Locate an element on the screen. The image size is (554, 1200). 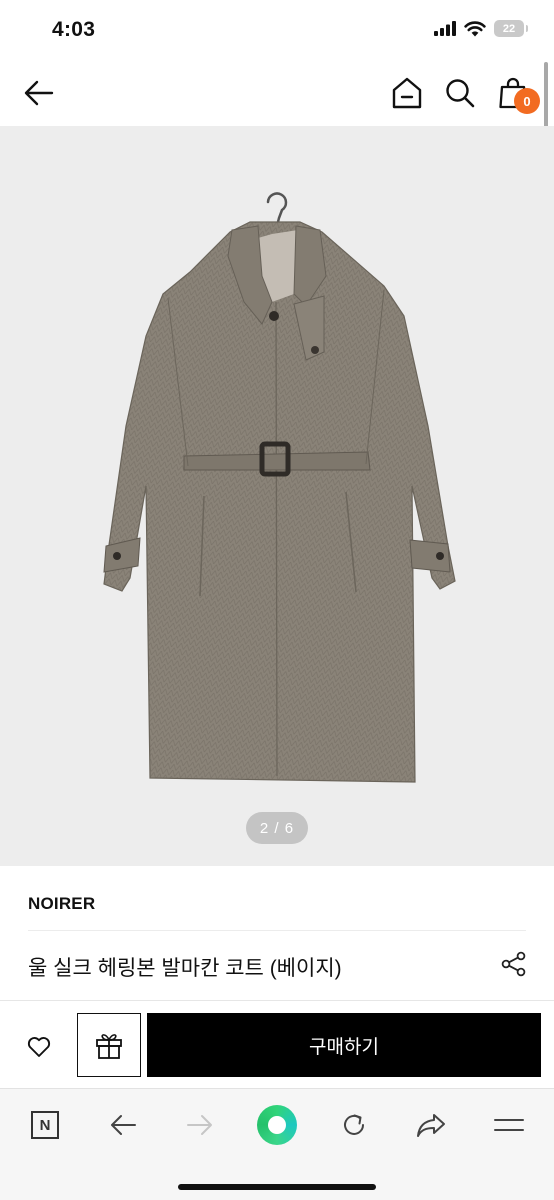
share-nodes-icon is located at coordinates (513, 964).